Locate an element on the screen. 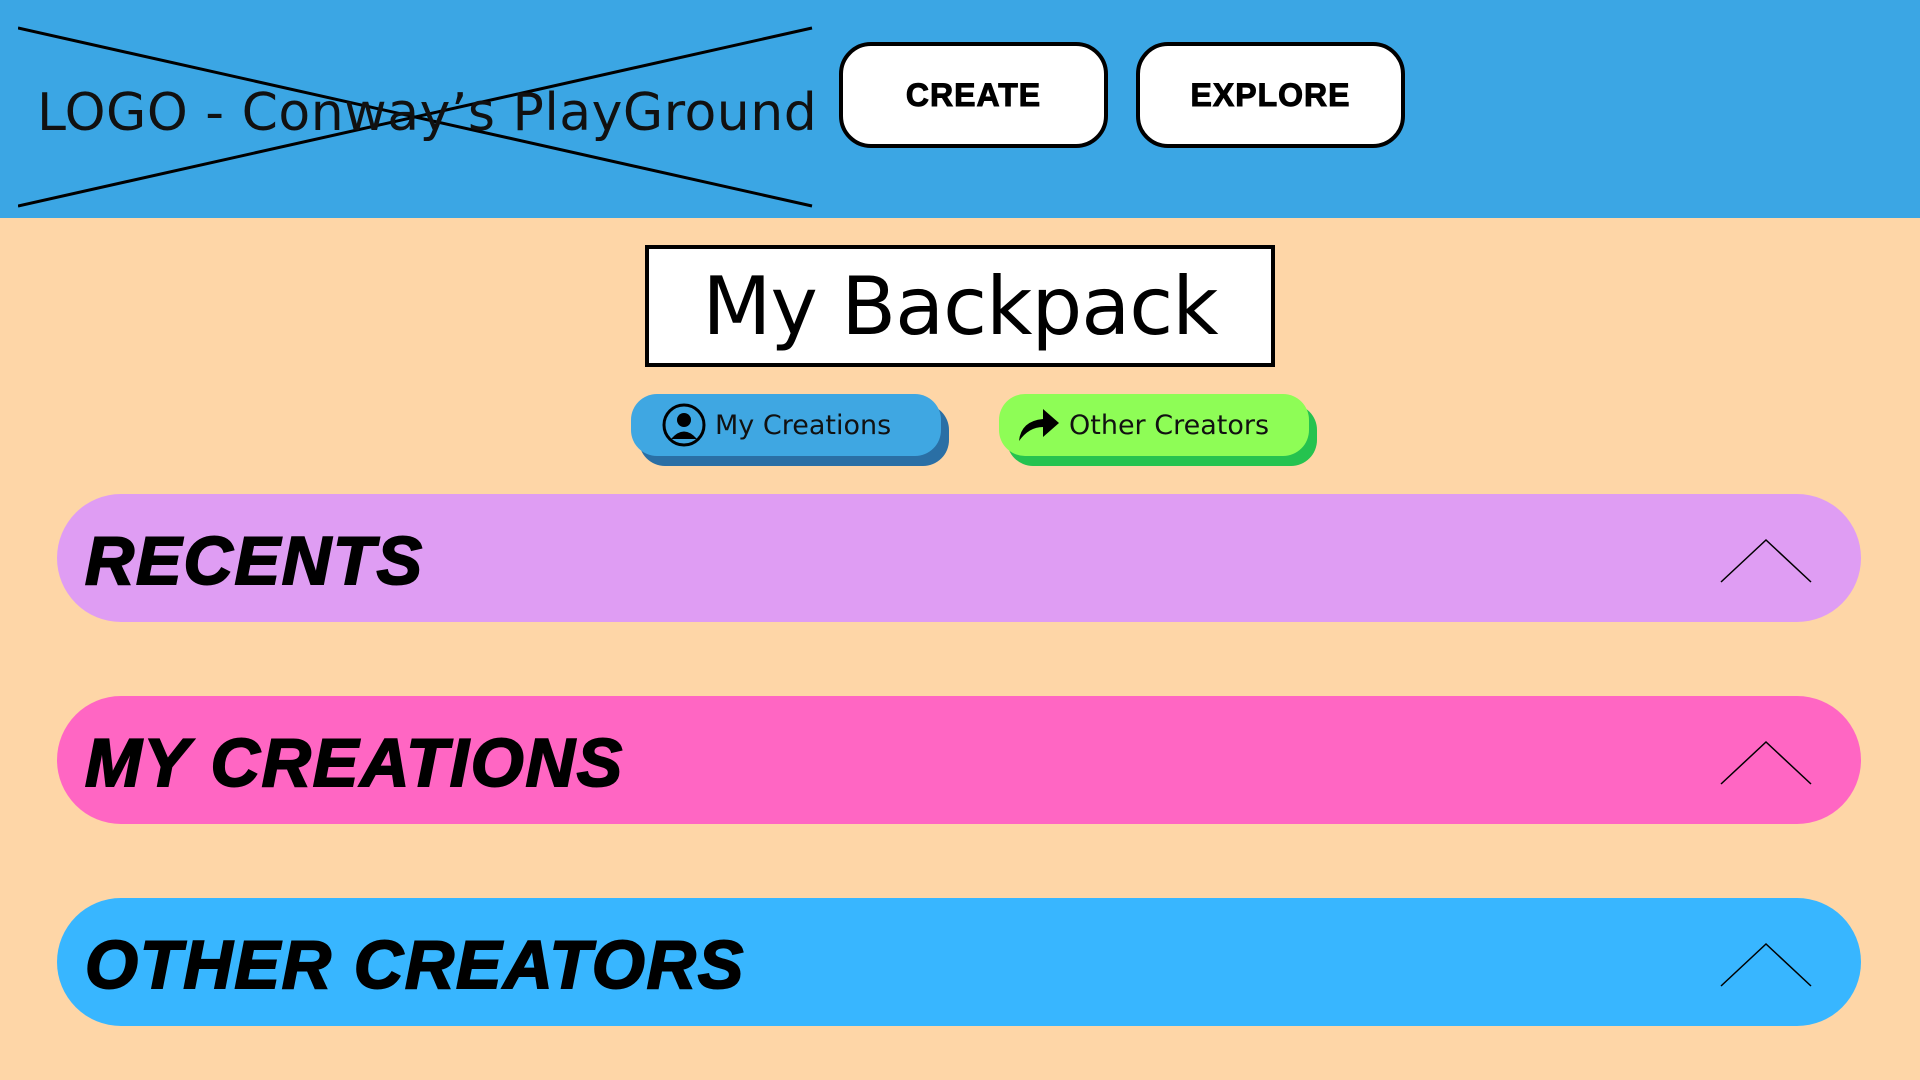 This screenshot has height=1080, width=1920. logo-placeholder: LOGO - Conway’s PlayGround is located at coordinates (418, 117).